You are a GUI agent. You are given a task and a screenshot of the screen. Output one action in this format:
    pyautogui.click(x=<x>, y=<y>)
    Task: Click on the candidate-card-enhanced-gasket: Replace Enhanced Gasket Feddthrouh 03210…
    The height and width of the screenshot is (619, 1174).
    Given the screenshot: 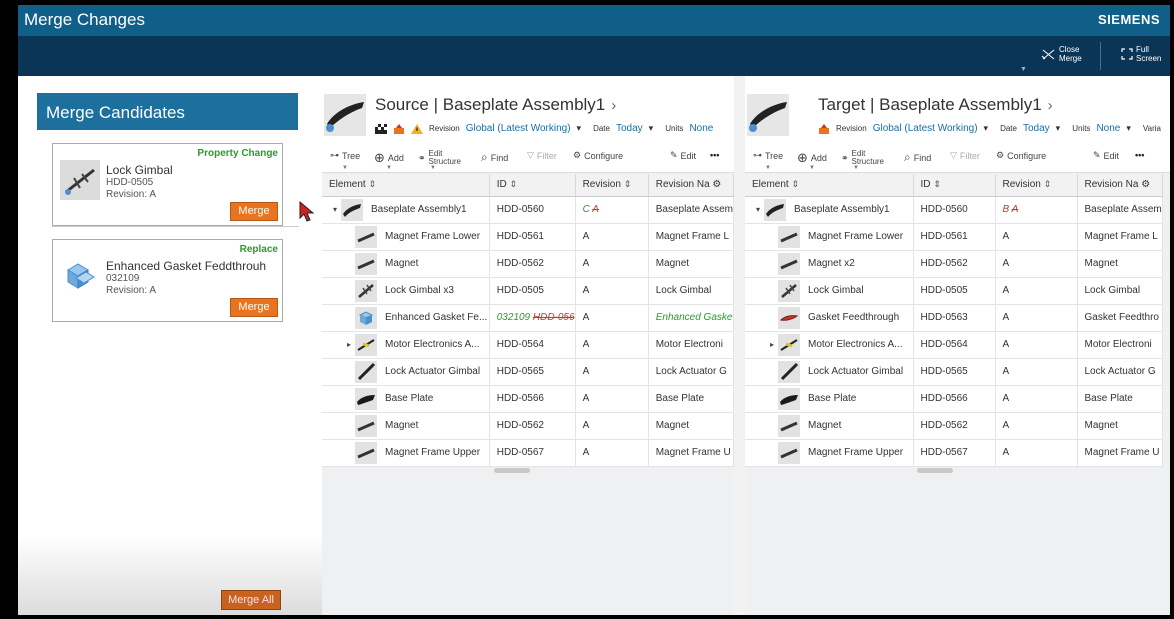 What is the action you would take?
    pyautogui.click(x=167, y=280)
    